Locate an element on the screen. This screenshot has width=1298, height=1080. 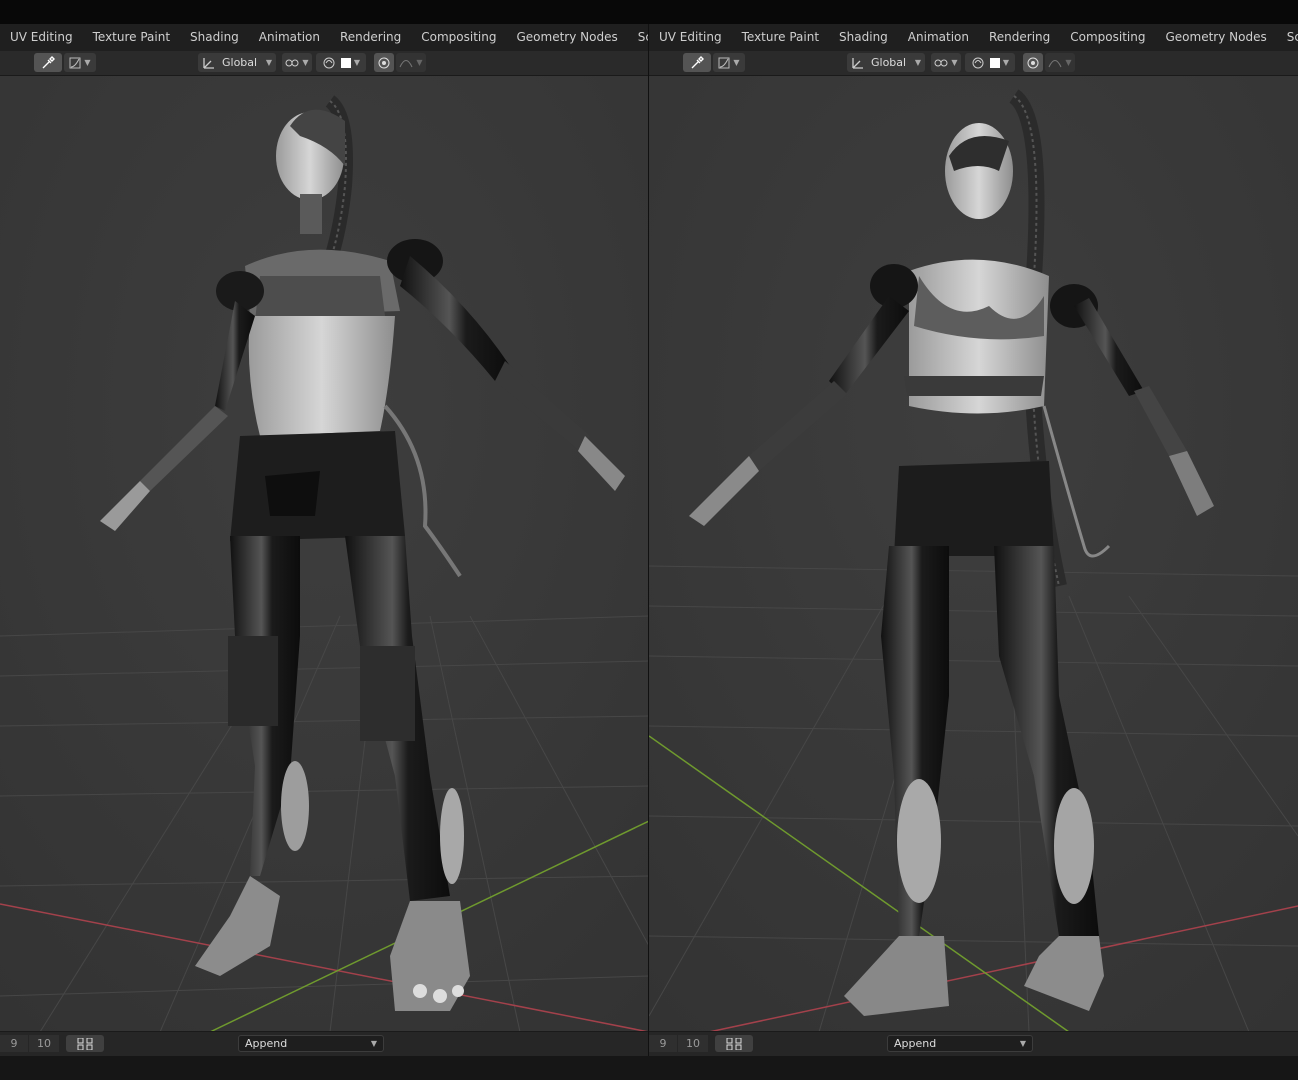
top-menu-bar is located at coordinates (649, 12).